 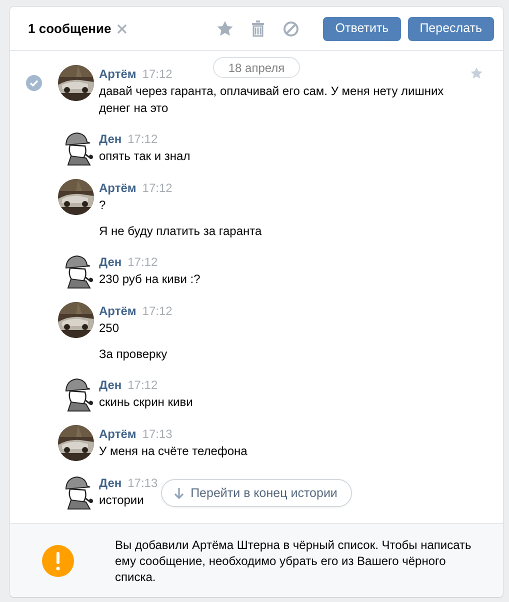 I want to click on down-arrow-icon, so click(x=179, y=493).